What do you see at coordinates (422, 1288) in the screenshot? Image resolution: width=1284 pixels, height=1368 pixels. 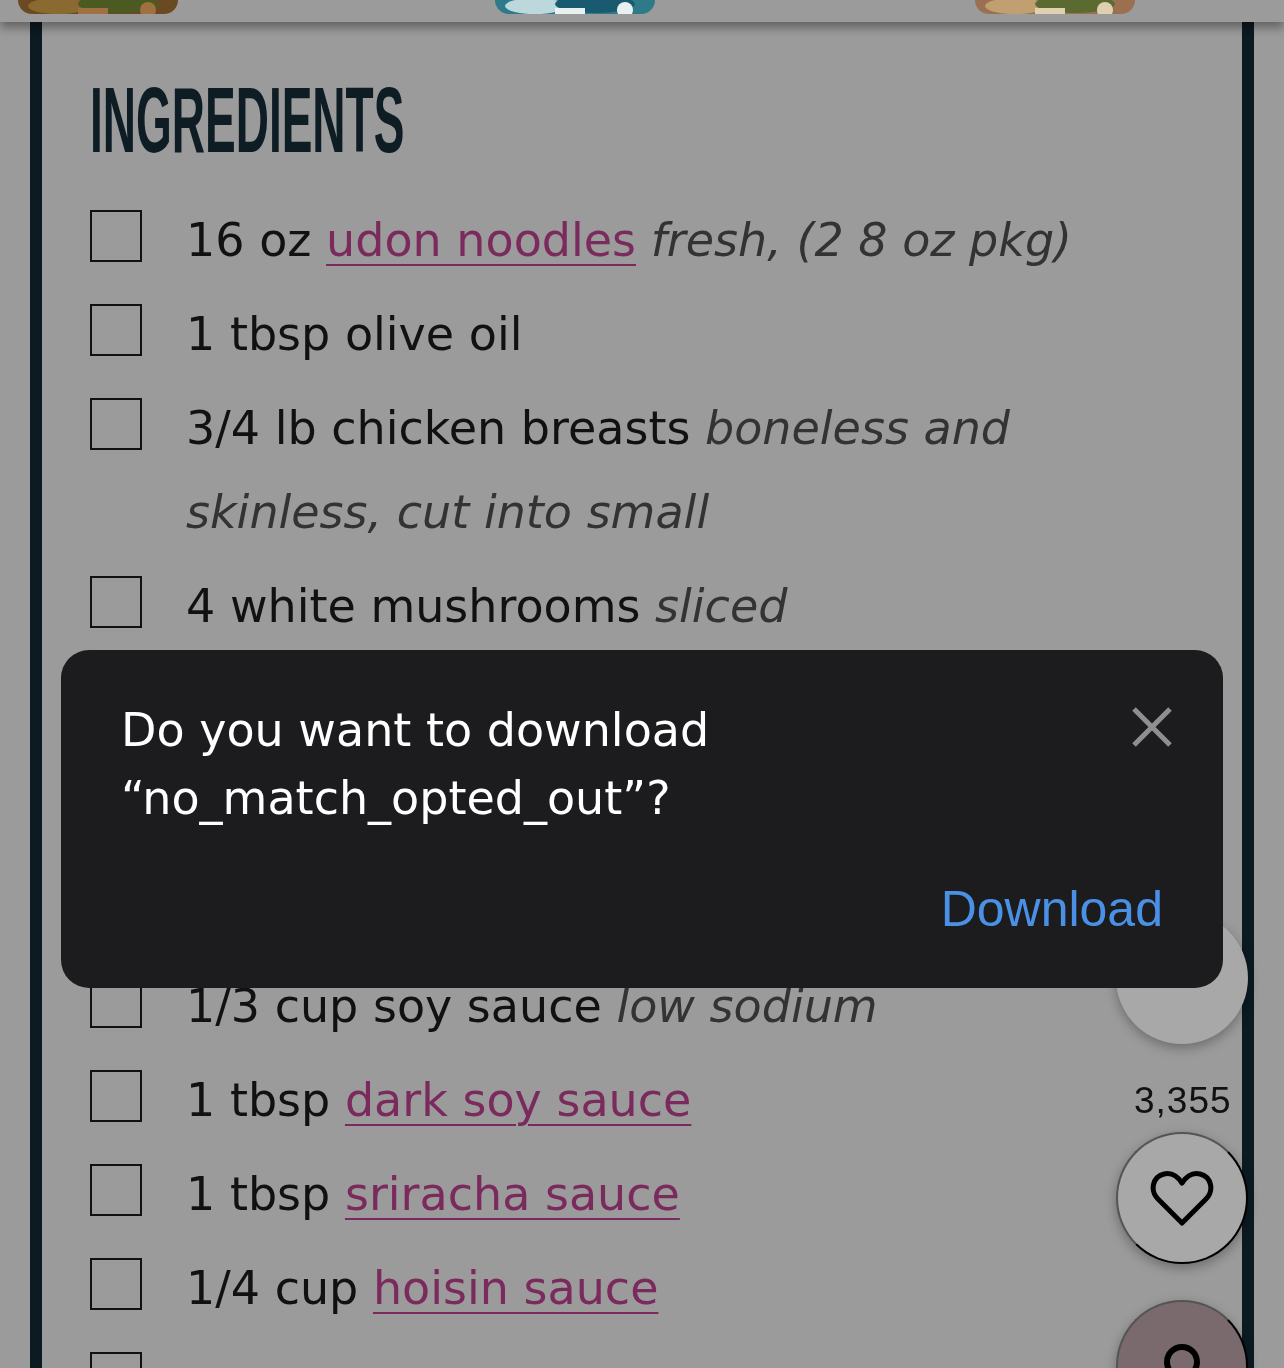 I see `ingredient-text: 1/4 cup hoisin sauce` at bounding box center [422, 1288].